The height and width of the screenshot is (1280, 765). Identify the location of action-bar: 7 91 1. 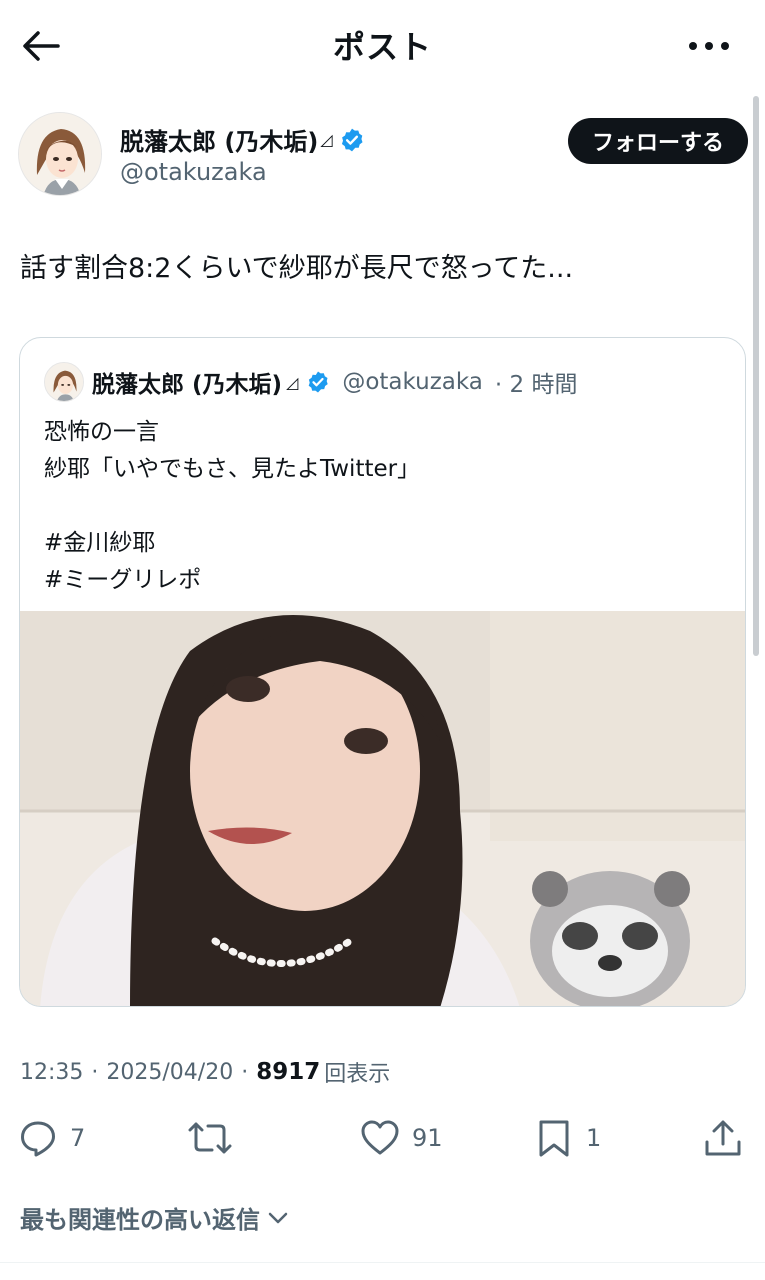
(382, 1140).